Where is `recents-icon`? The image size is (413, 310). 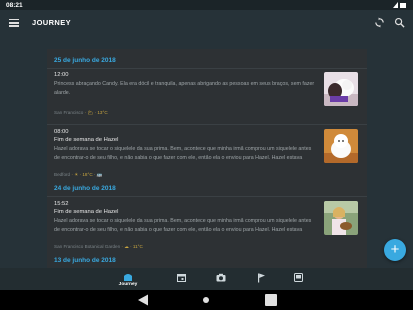 recents-icon is located at coordinates (271, 300).